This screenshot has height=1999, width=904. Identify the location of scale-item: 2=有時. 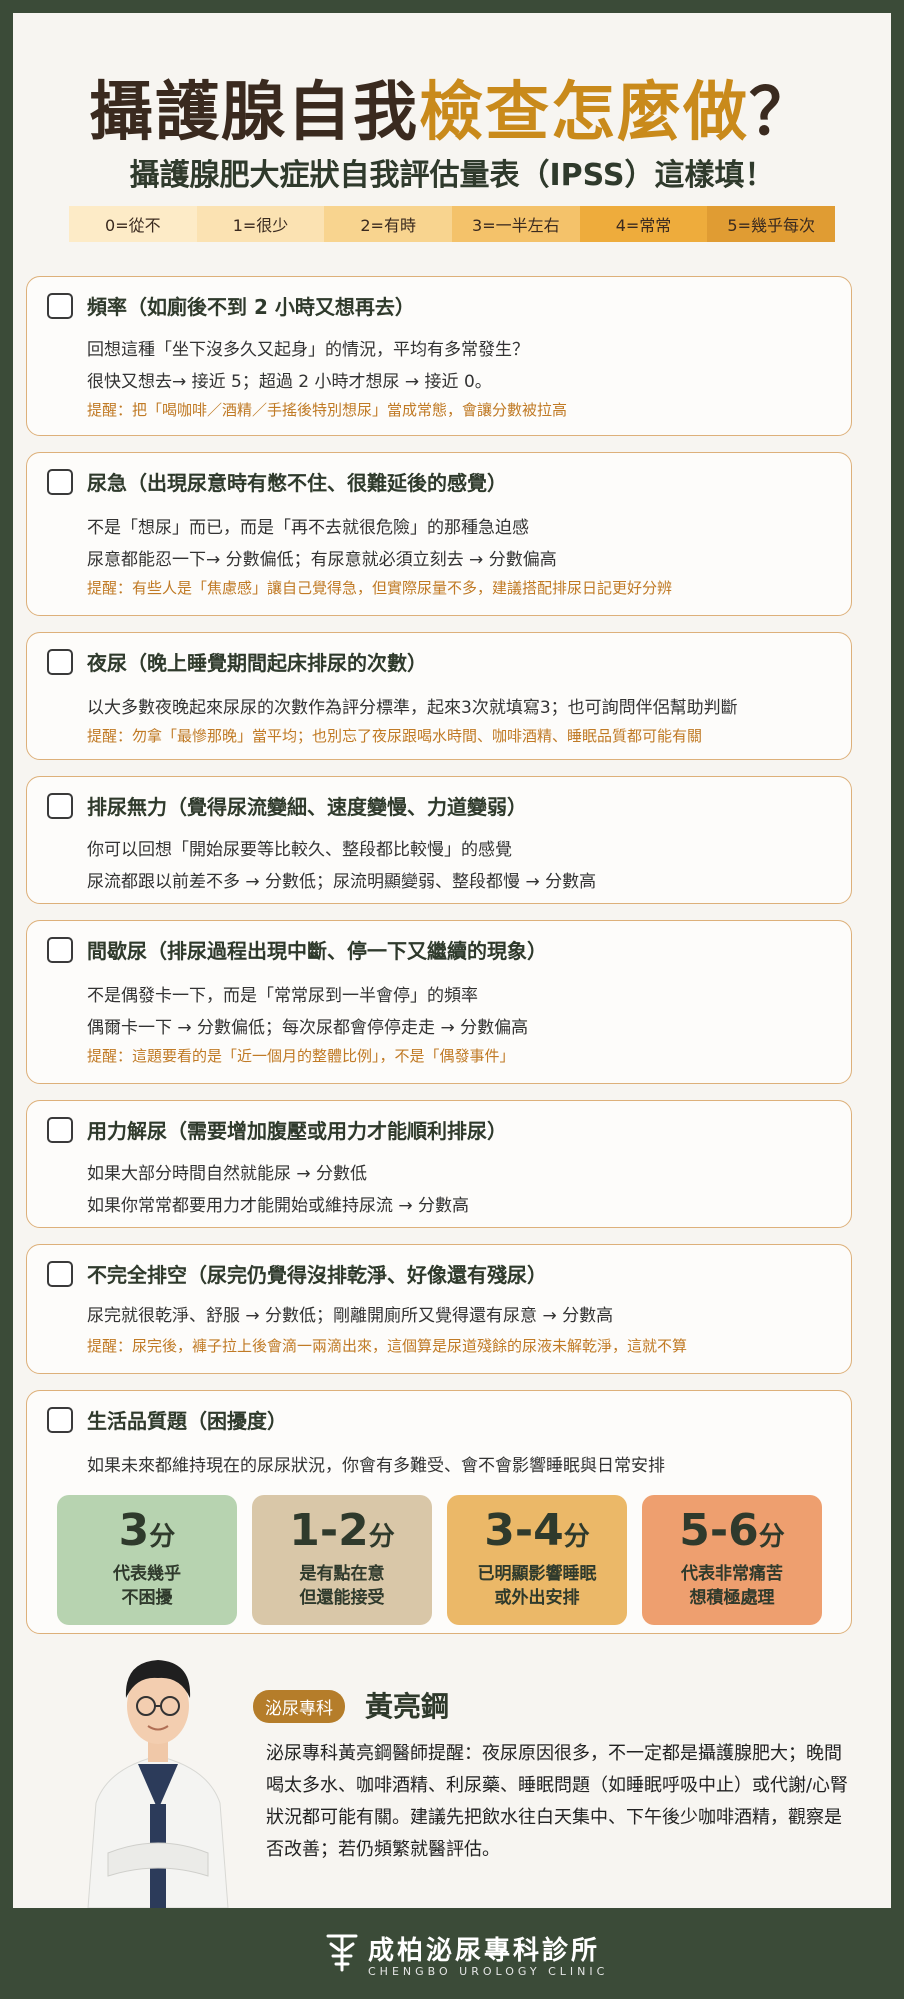
(388, 224).